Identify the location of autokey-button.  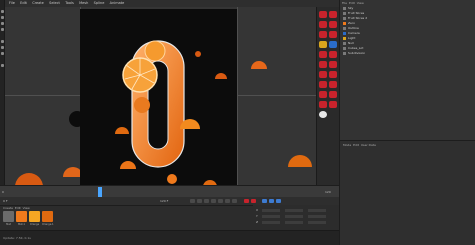
(253, 201).